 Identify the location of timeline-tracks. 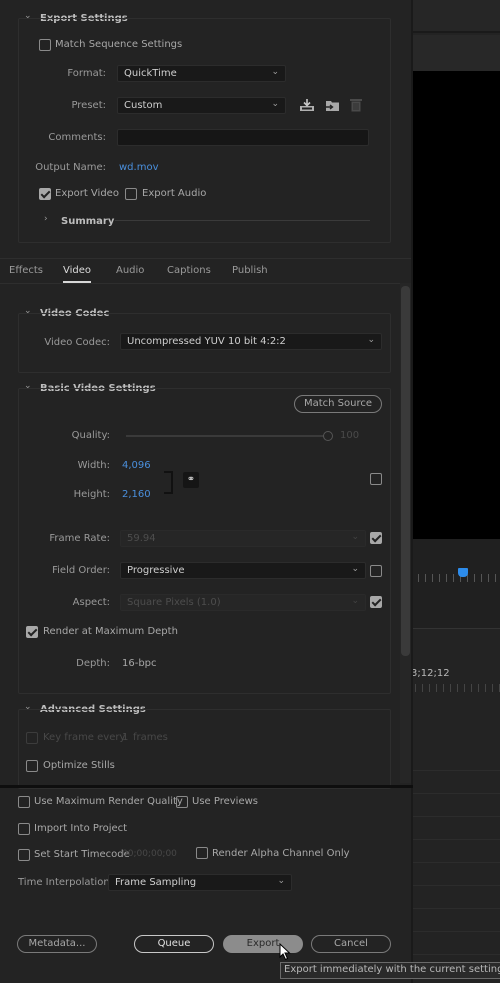
(456, 853).